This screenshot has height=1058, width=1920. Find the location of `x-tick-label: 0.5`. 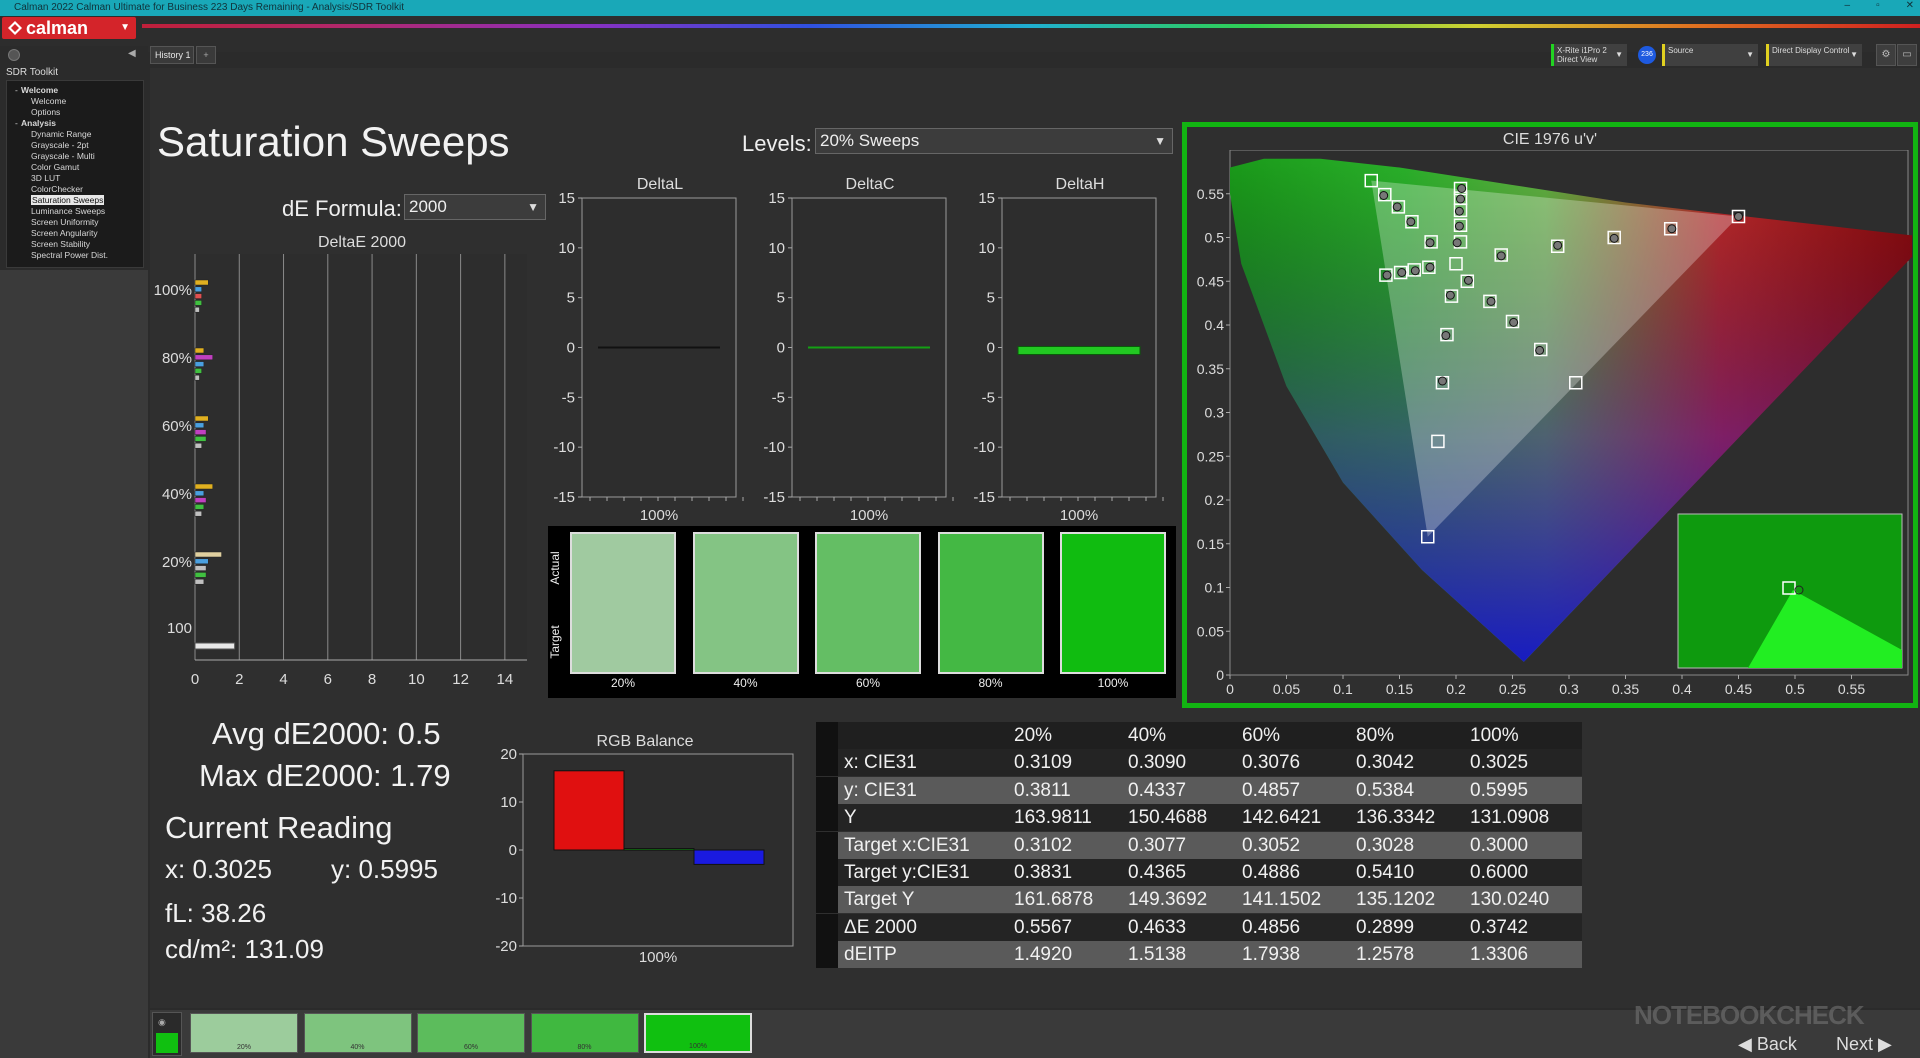

x-tick-label: 0.5 is located at coordinates (1795, 689).